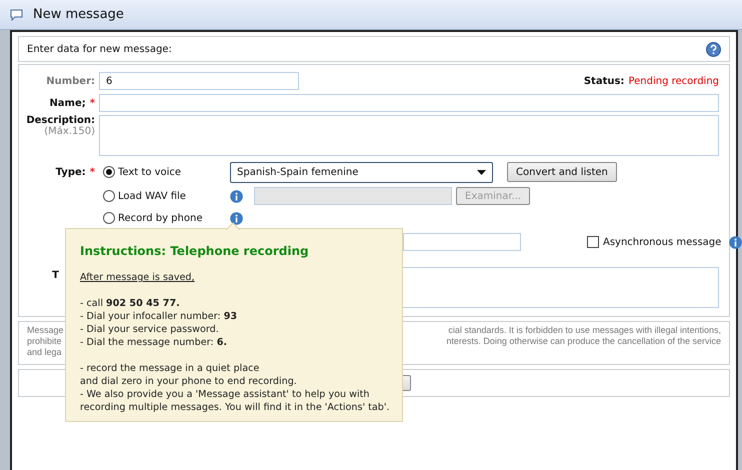 The width and height of the screenshot is (742, 470). What do you see at coordinates (78, 14) in the screenshot?
I see `window-title: New message` at bounding box center [78, 14].